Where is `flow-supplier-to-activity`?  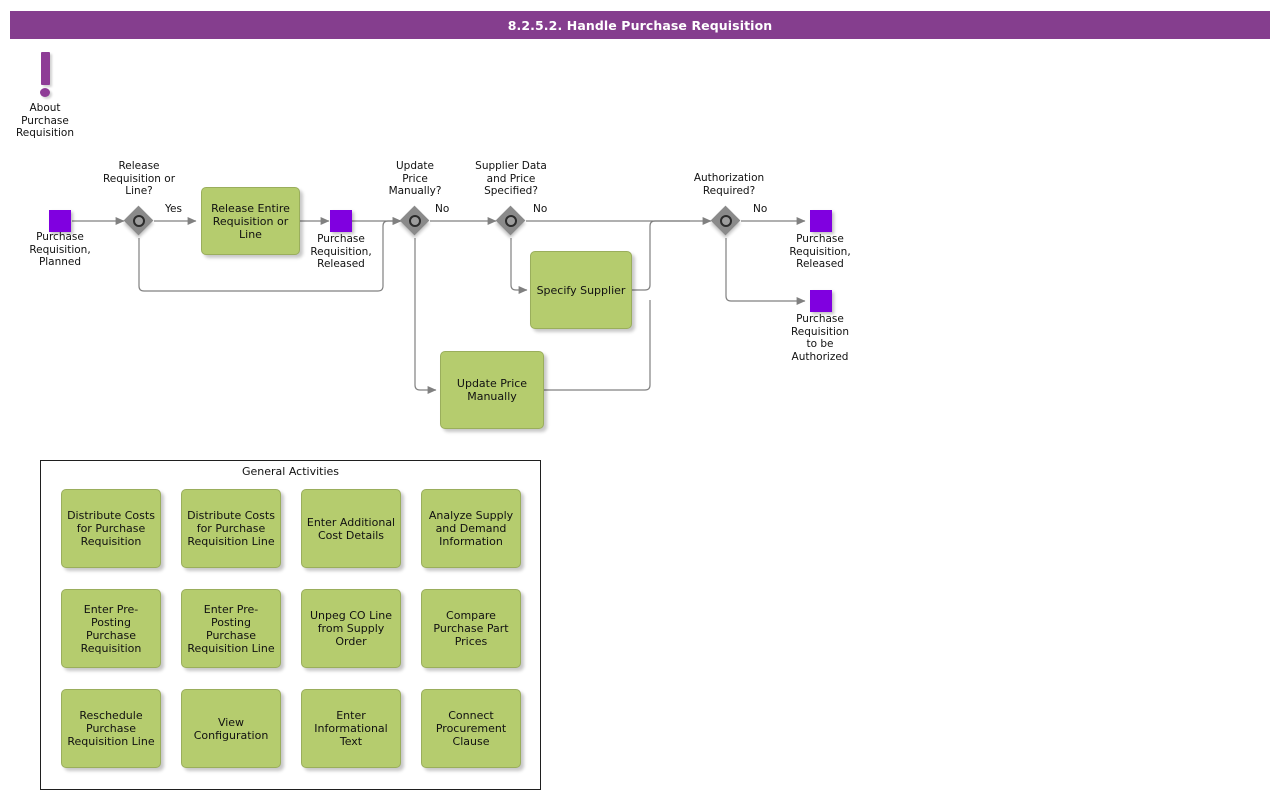
flow-supplier-to-activity is located at coordinates (519, 266).